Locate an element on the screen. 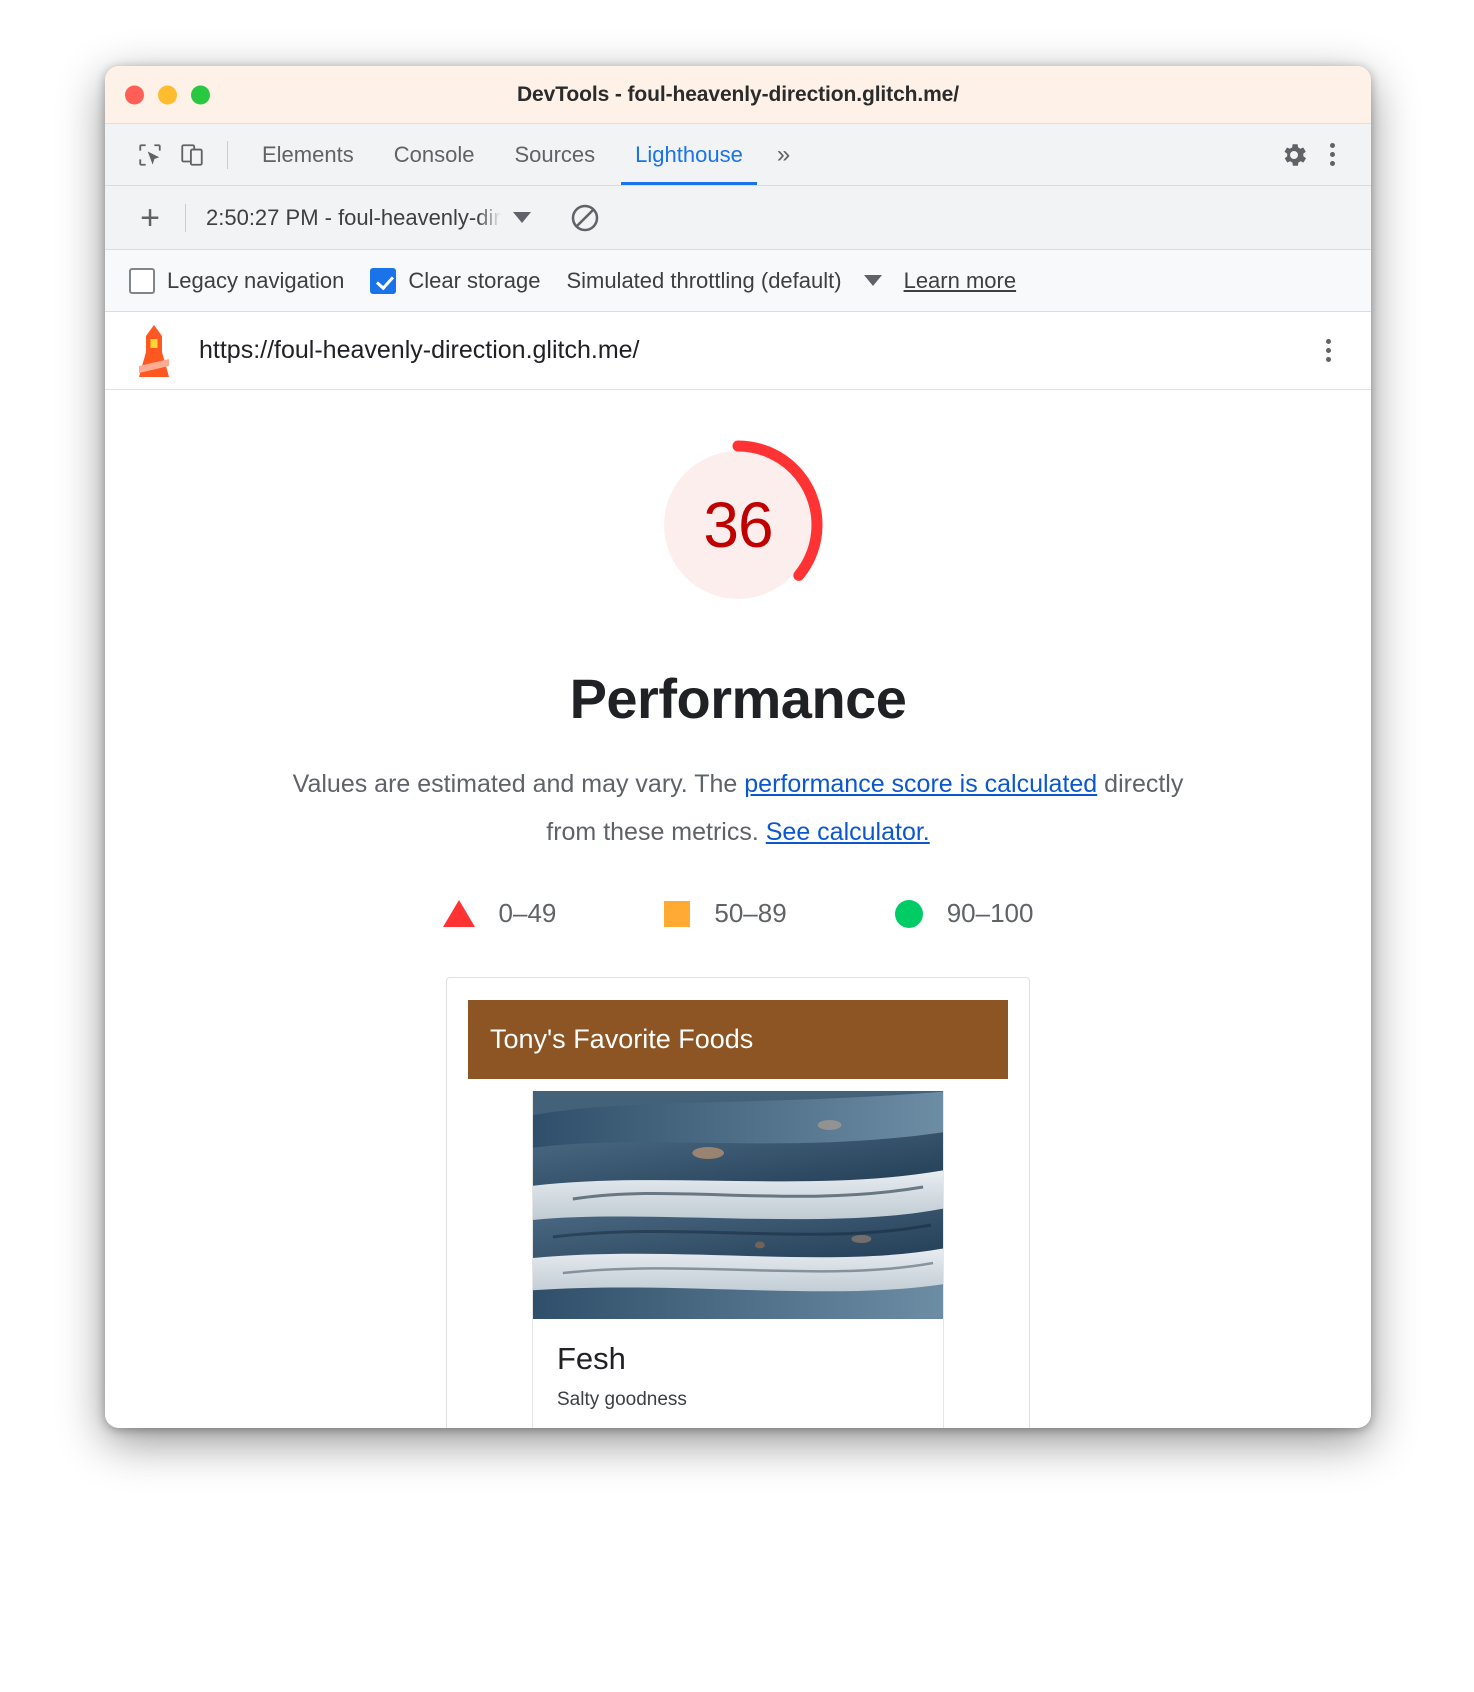  throttling-label: Simulated throttling (default) is located at coordinates (704, 280).